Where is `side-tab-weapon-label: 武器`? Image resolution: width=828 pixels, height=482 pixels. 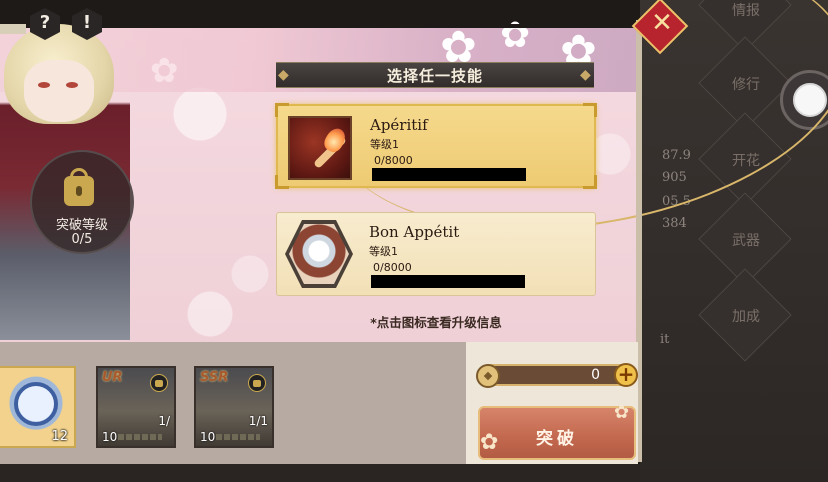
side-tab-weapon-label: 武器 is located at coordinates (746, 241).